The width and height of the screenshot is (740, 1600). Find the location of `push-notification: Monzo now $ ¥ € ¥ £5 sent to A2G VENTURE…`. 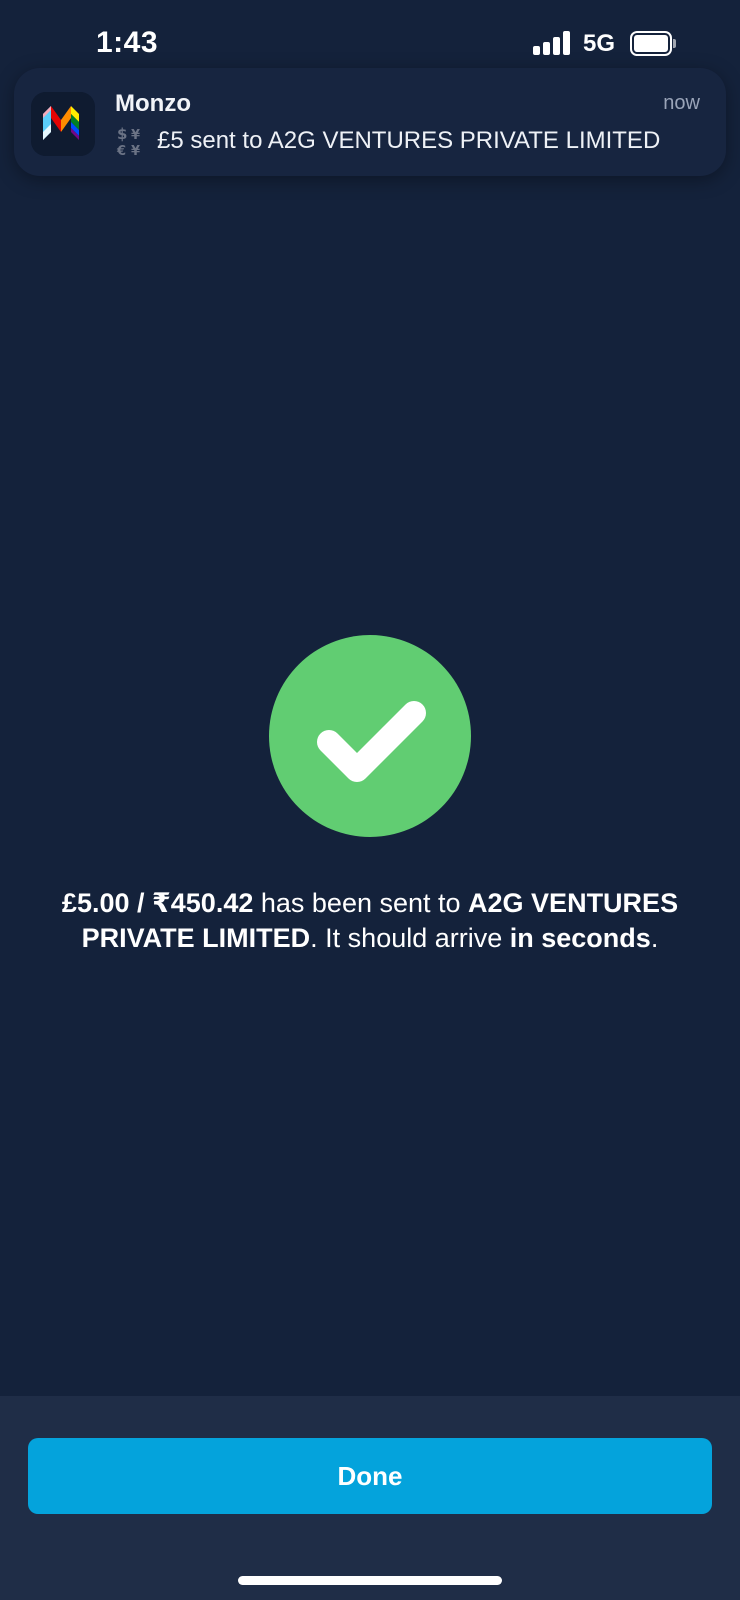

push-notification: Monzo now $ ¥ € ¥ £5 sent to A2G VENTURE… is located at coordinates (370, 122).